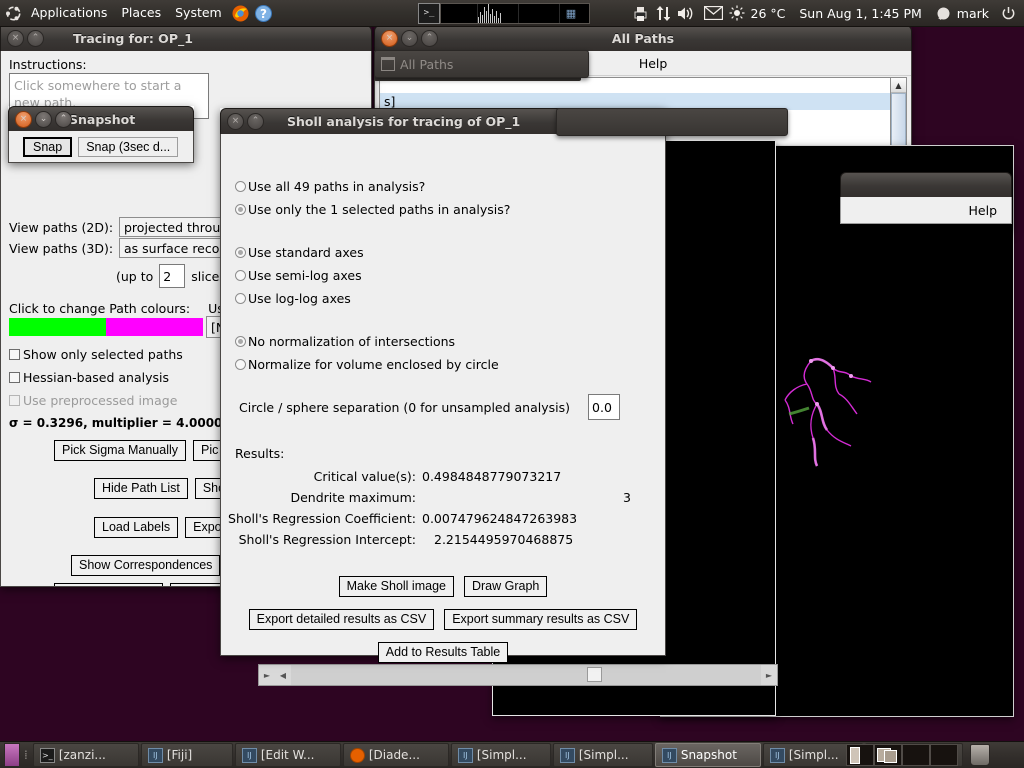  What do you see at coordinates (685, 13) in the screenshot?
I see `volume-icon` at bounding box center [685, 13].